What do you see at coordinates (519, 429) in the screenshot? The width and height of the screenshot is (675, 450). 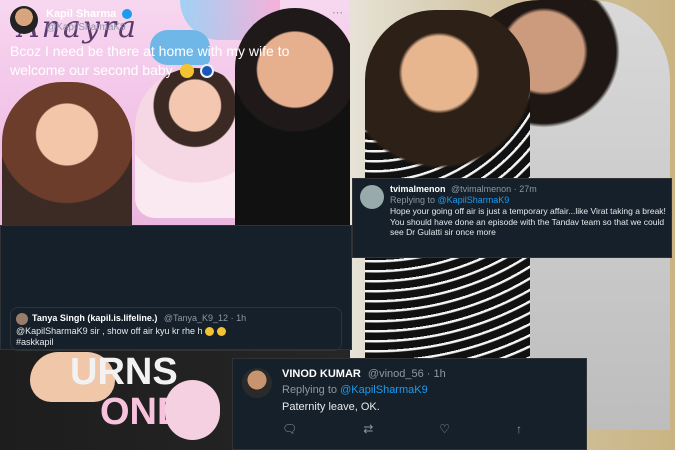 I see `share-icon: ↑` at bounding box center [519, 429].